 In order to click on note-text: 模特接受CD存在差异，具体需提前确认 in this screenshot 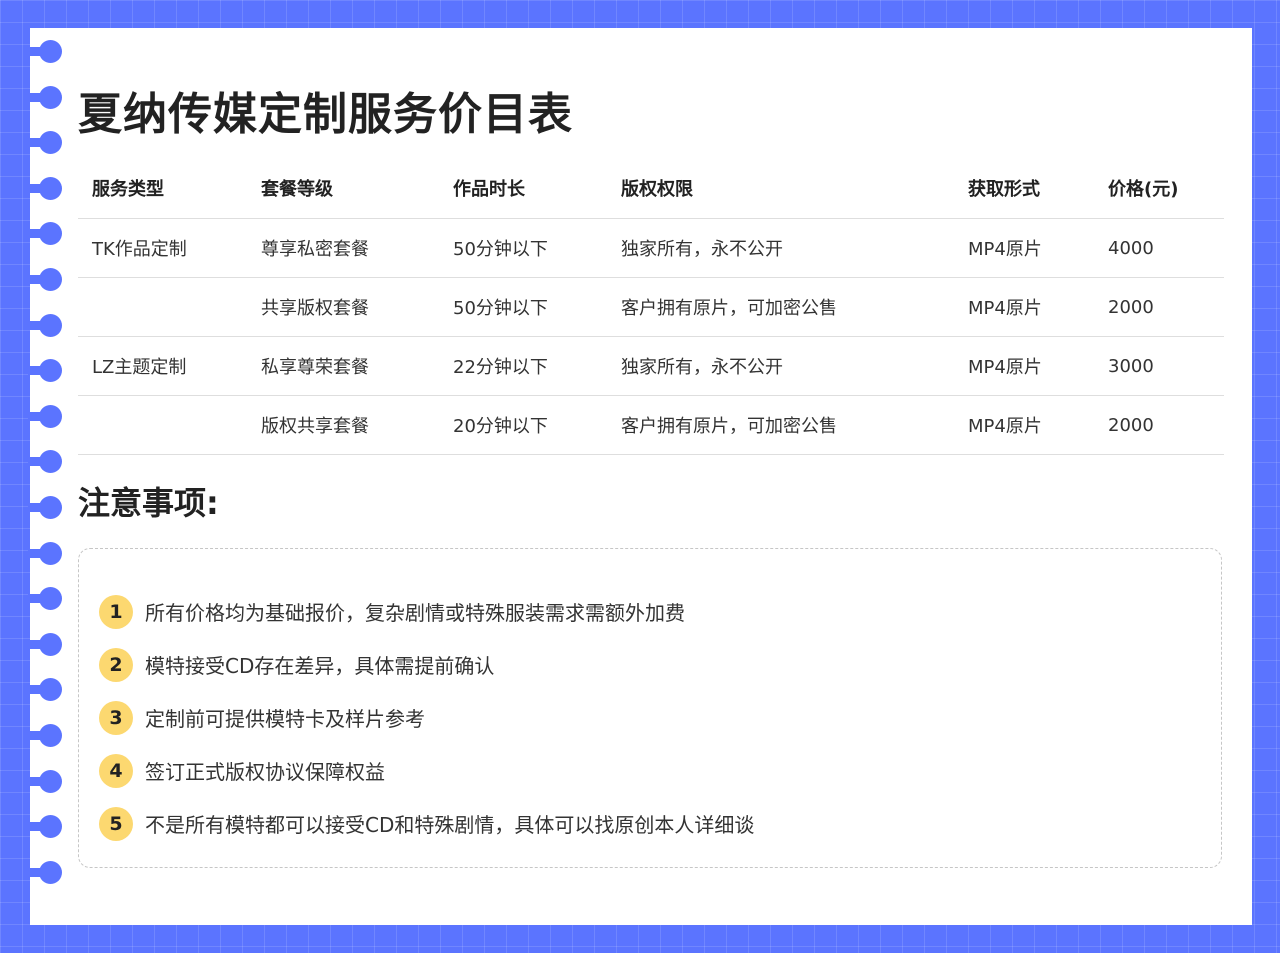, I will do `click(320, 666)`.